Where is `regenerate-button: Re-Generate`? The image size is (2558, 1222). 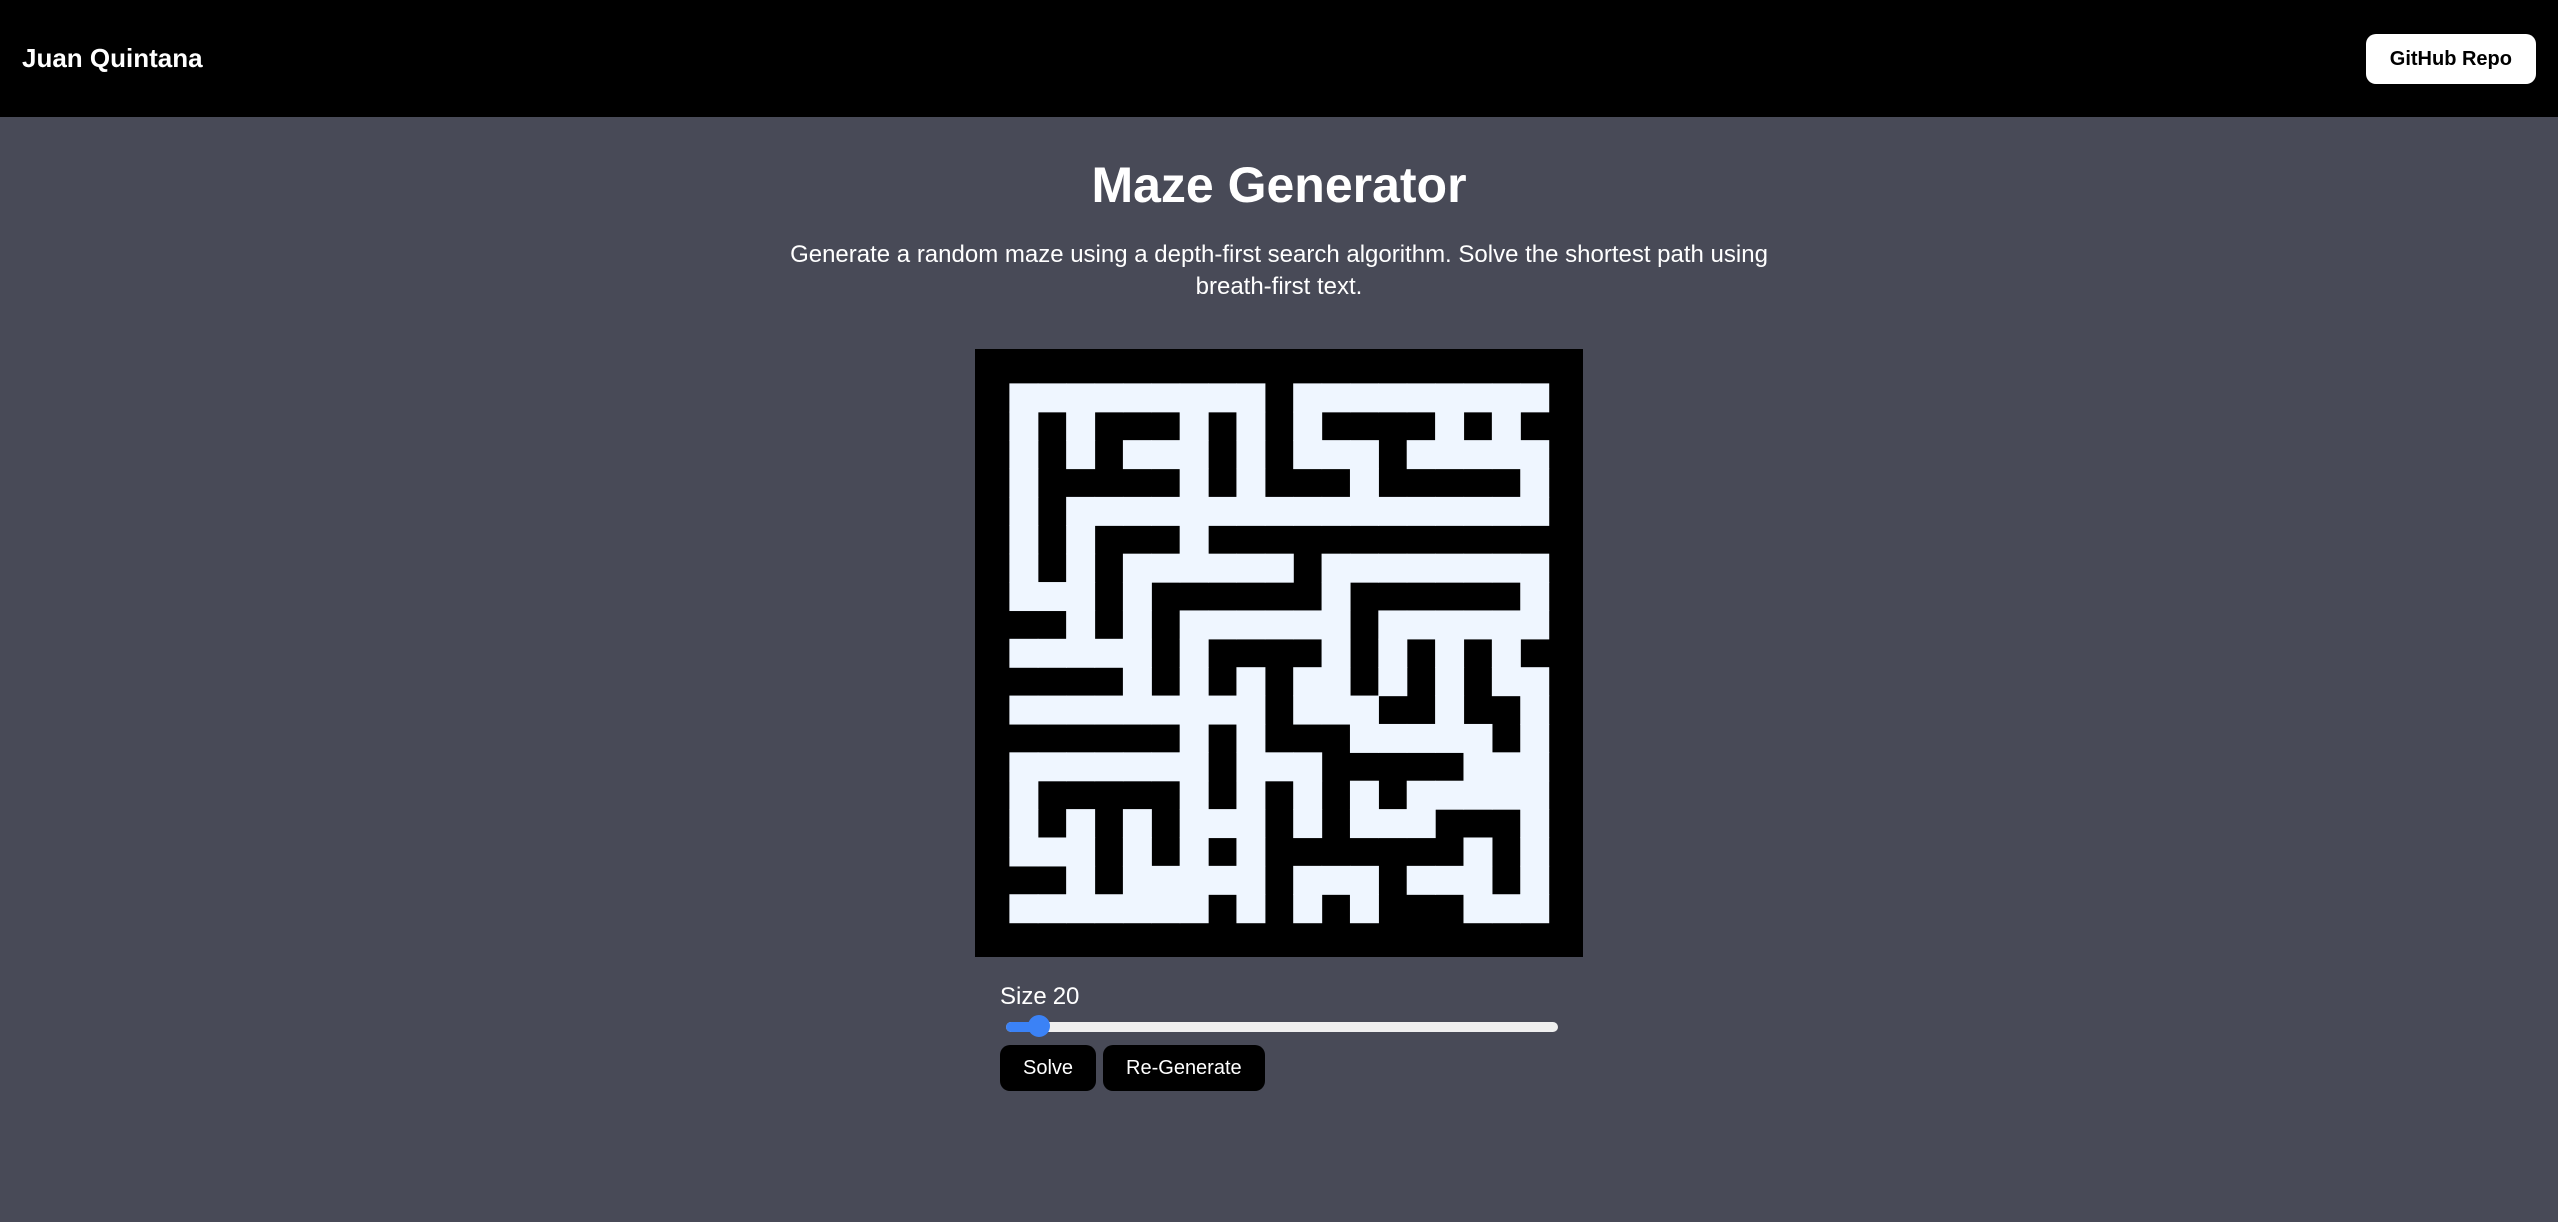
regenerate-button: Re-Generate is located at coordinates (1184, 1068).